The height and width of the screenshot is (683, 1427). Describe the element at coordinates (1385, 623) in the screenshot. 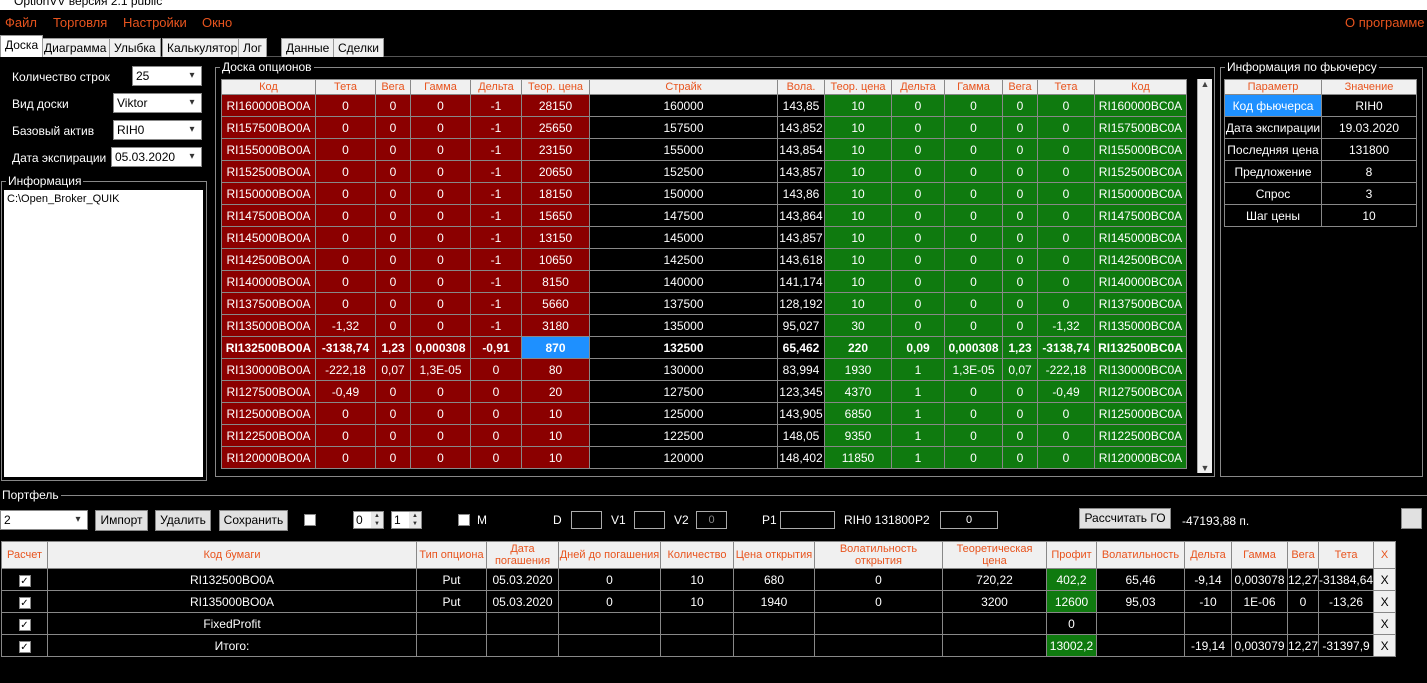

I see `remove-row-button: X` at that location.